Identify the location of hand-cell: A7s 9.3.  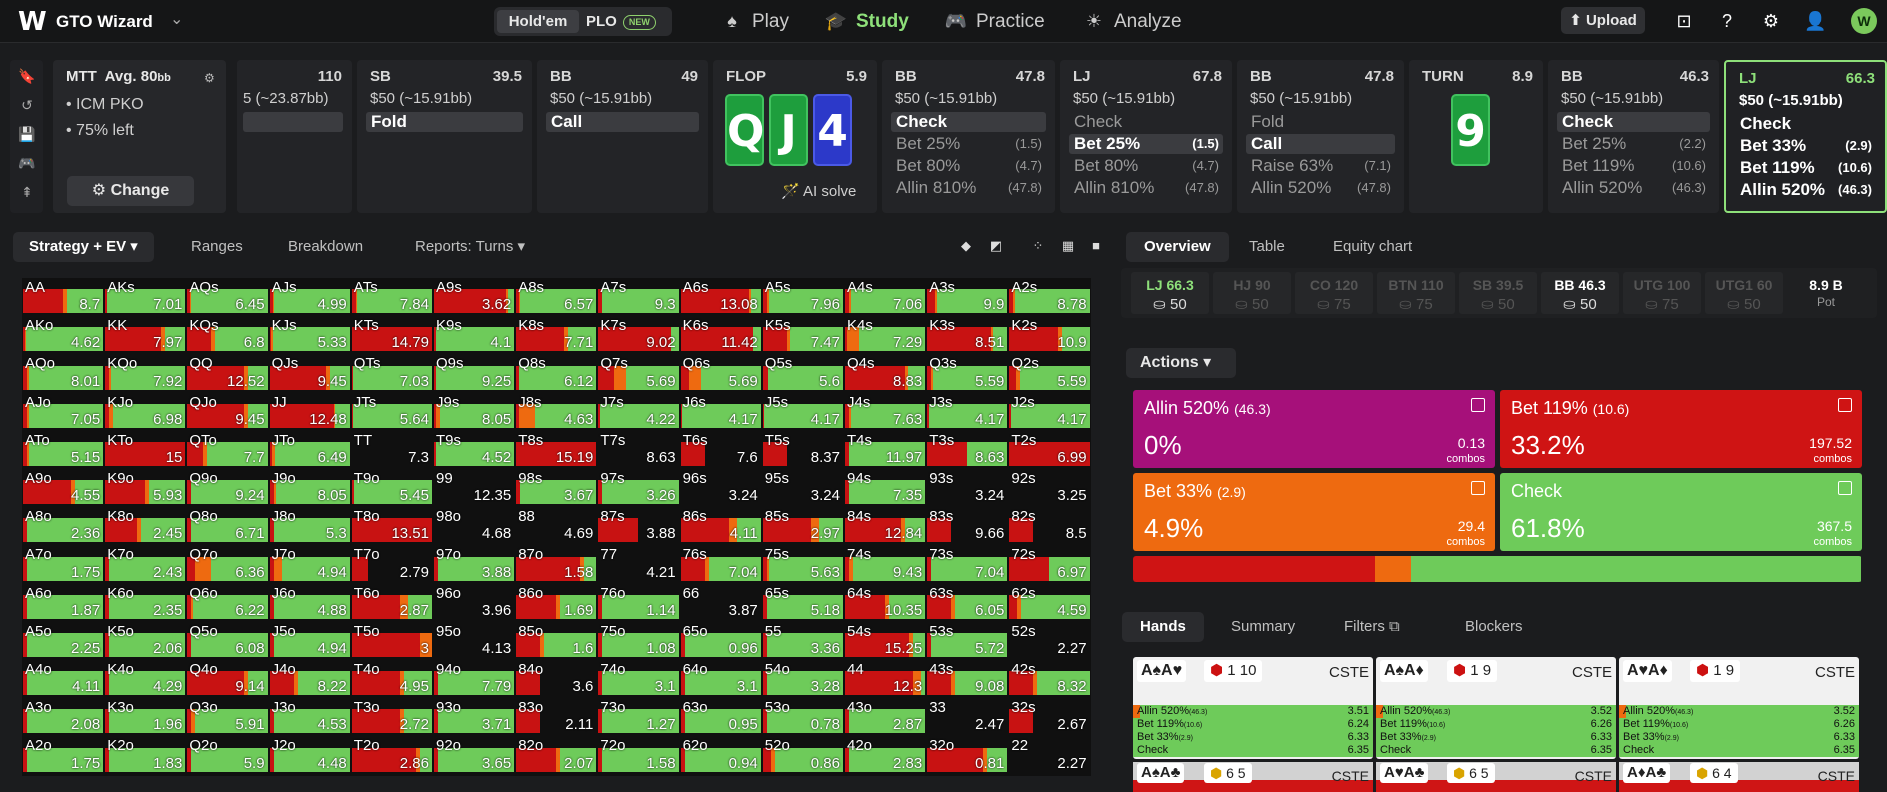
(638, 297).